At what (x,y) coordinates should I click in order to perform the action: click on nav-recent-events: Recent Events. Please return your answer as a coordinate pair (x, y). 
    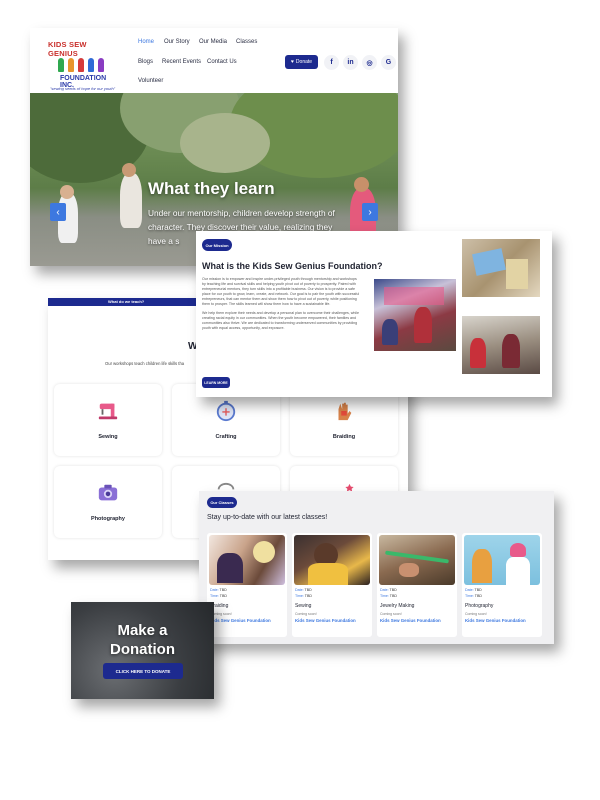
    Looking at the image, I should click on (181, 62).